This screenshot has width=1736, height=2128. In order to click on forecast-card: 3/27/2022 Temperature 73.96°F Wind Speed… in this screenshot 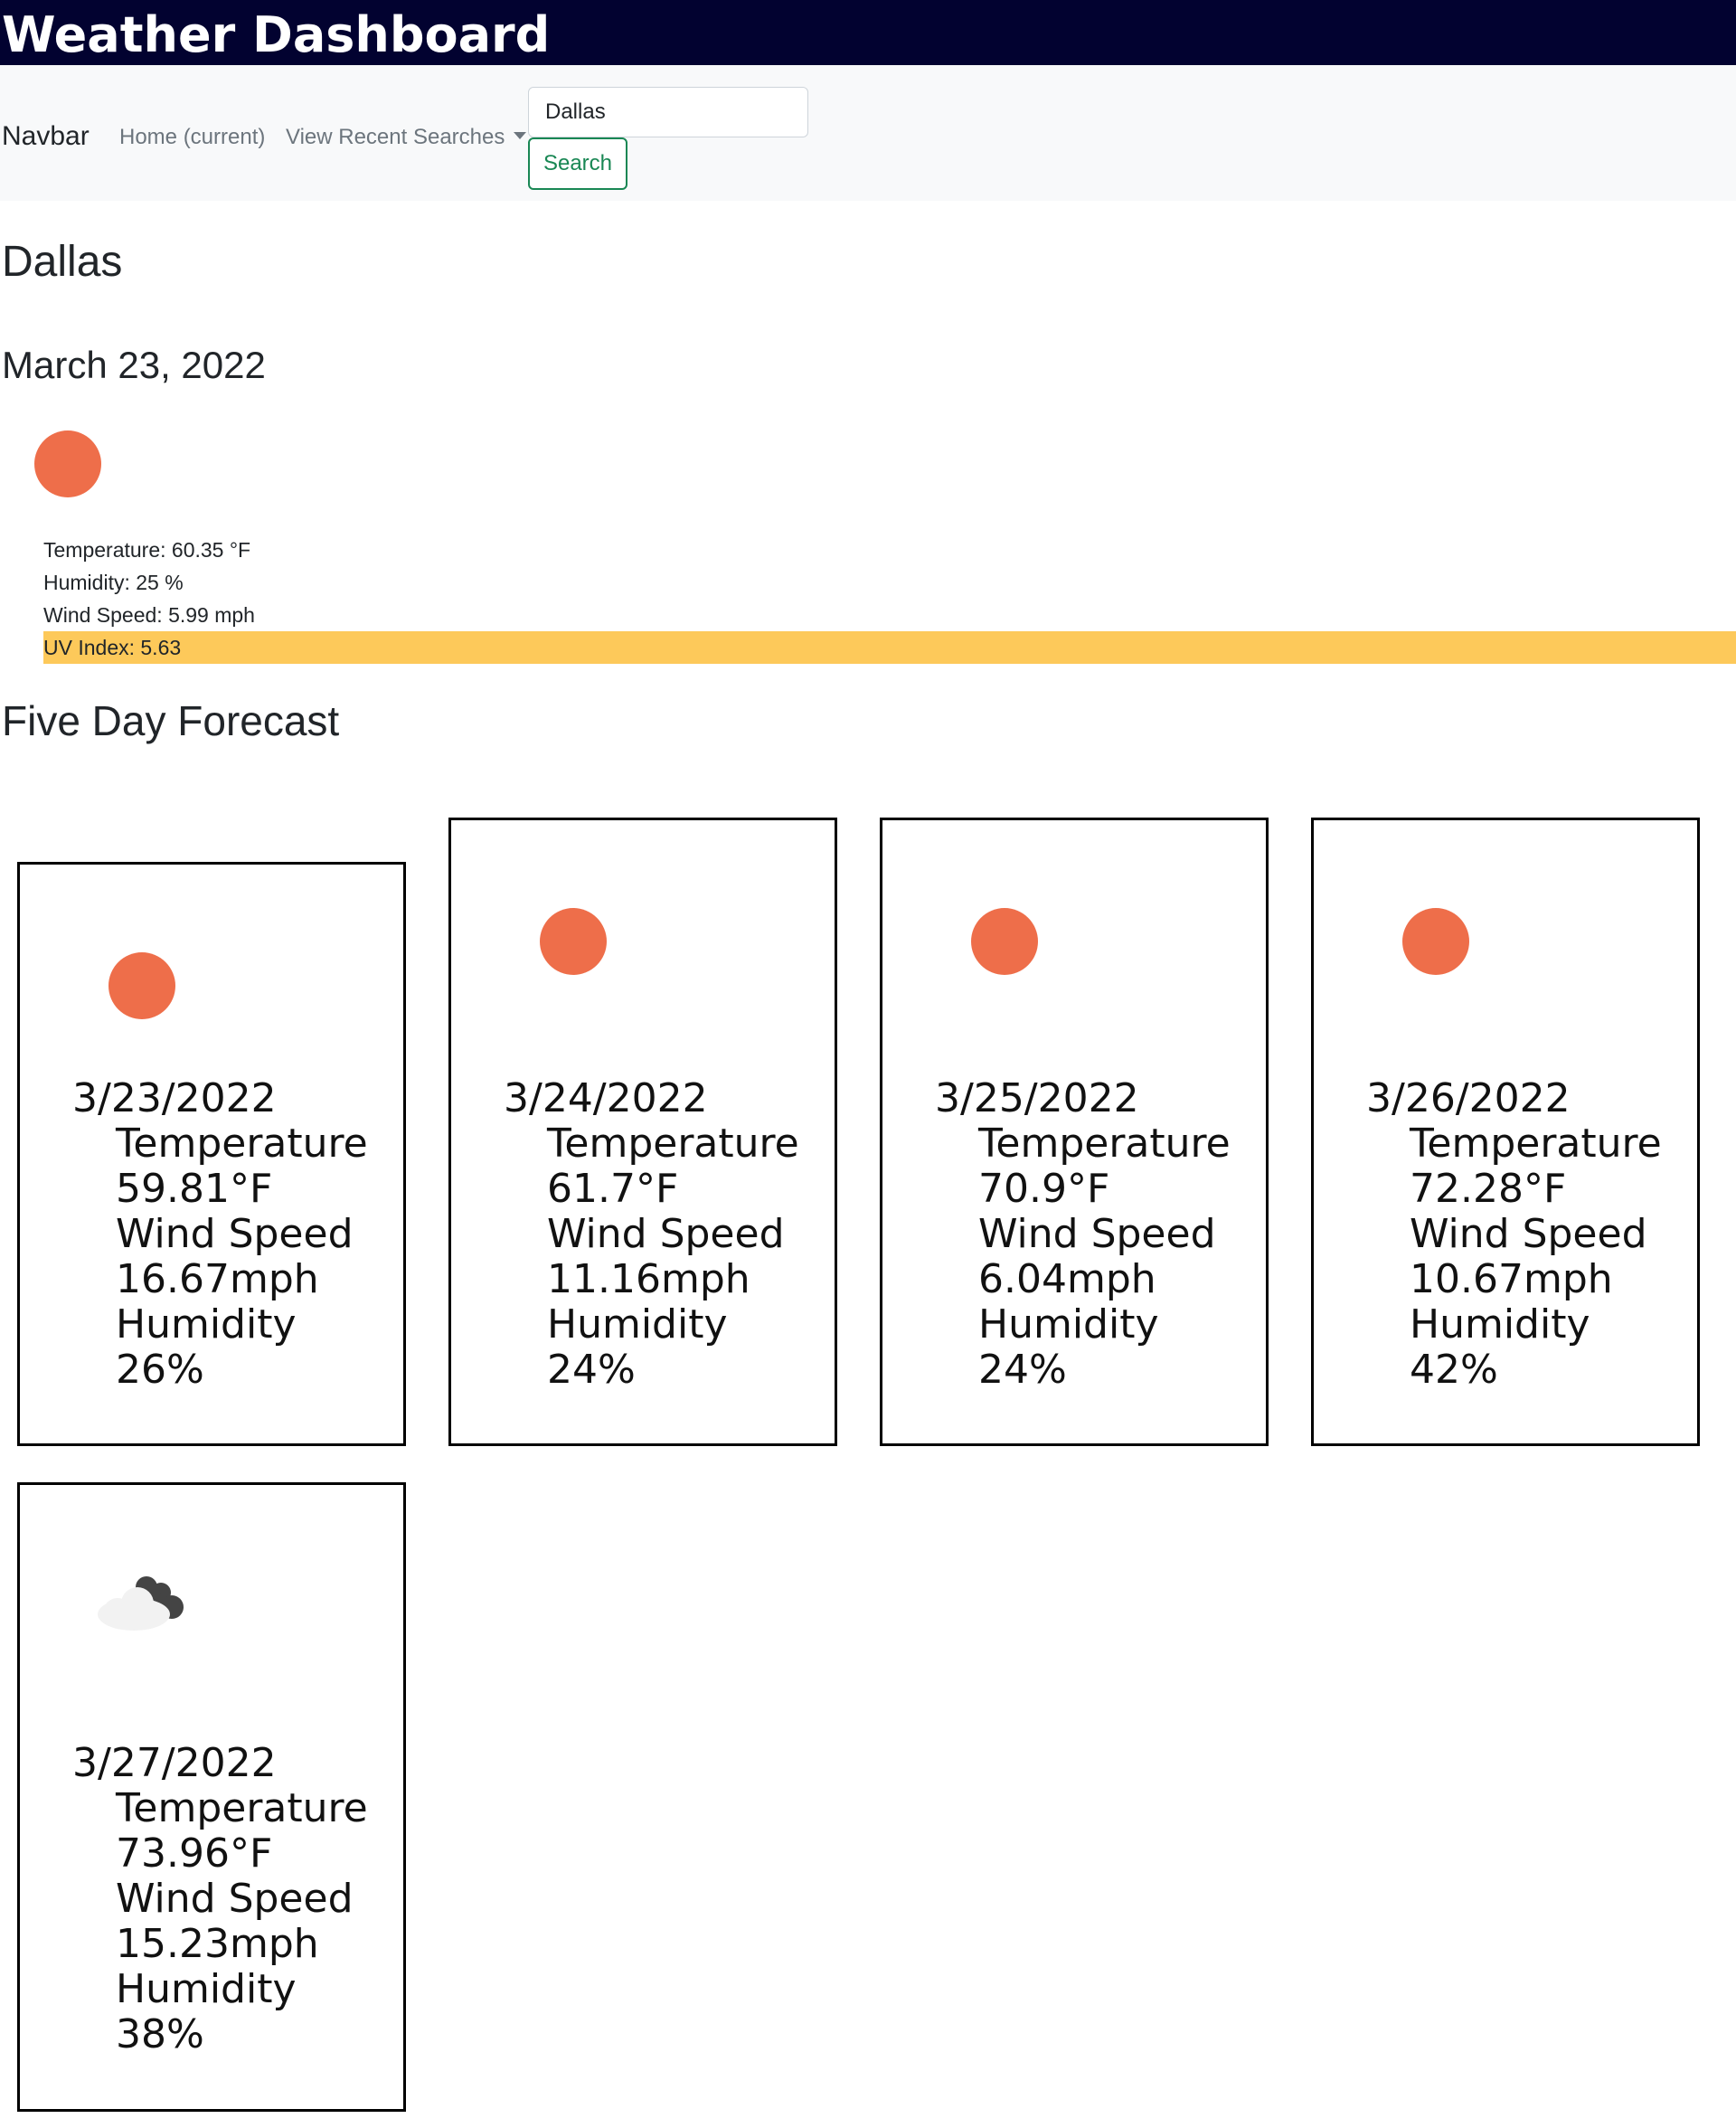, I will do `click(212, 1797)`.